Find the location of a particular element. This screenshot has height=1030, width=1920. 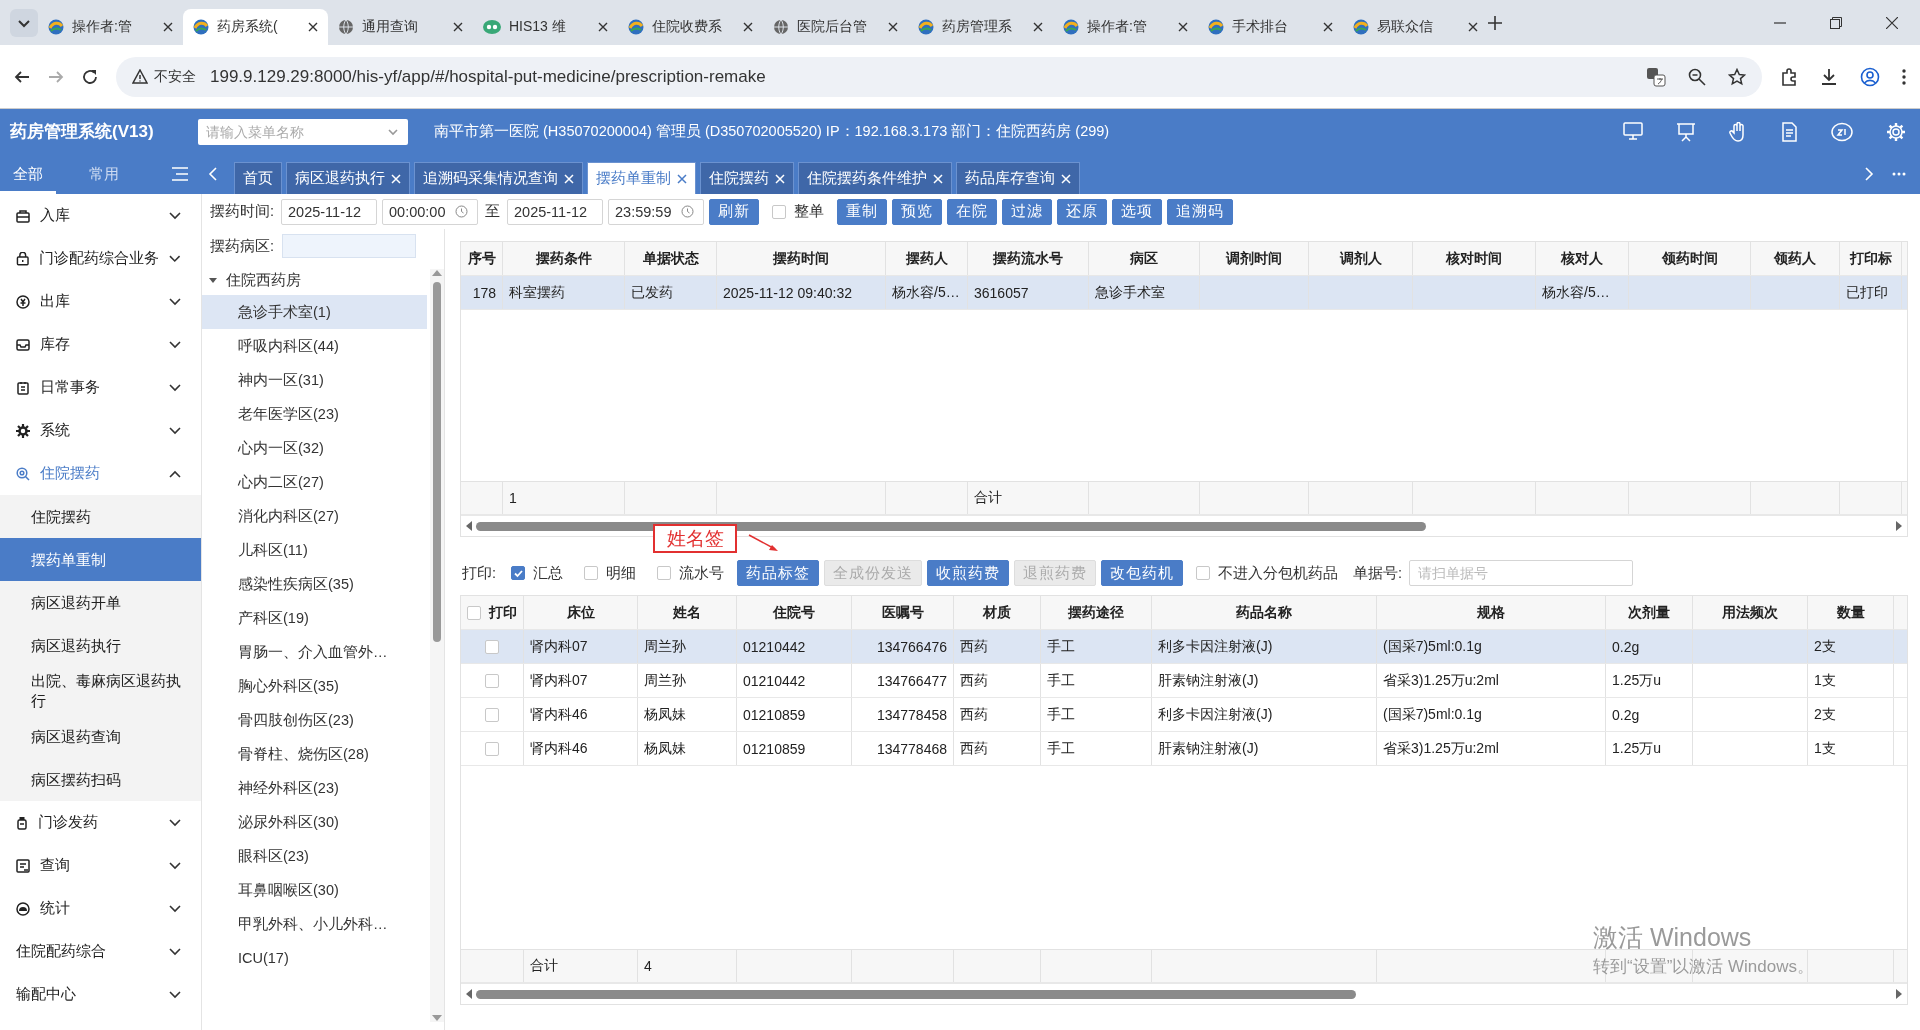

page-tab: 首页 is located at coordinates (258, 178).